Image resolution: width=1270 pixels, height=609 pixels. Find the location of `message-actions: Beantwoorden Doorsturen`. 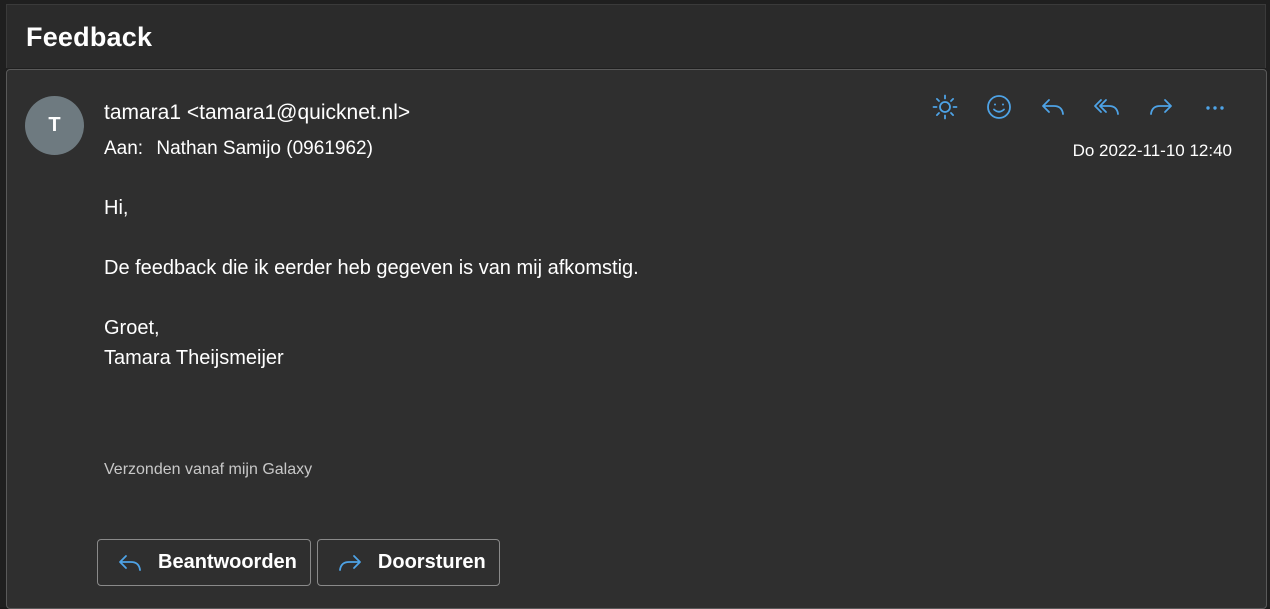

message-actions: Beantwoorden Doorsturen is located at coordinates (298, 562).